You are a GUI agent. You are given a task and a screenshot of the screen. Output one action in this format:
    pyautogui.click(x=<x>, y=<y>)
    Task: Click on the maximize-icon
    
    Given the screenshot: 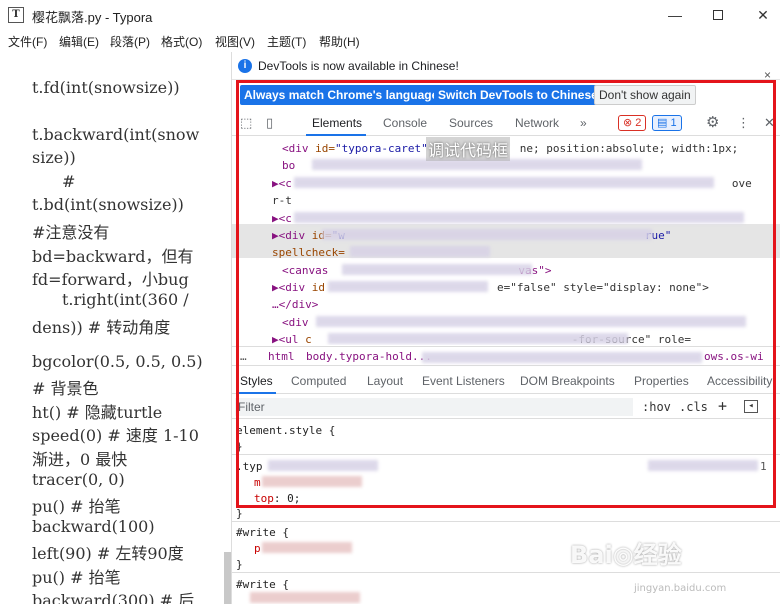 What is the action you would take?
    pyautogui.click(x=718, y=15)
    